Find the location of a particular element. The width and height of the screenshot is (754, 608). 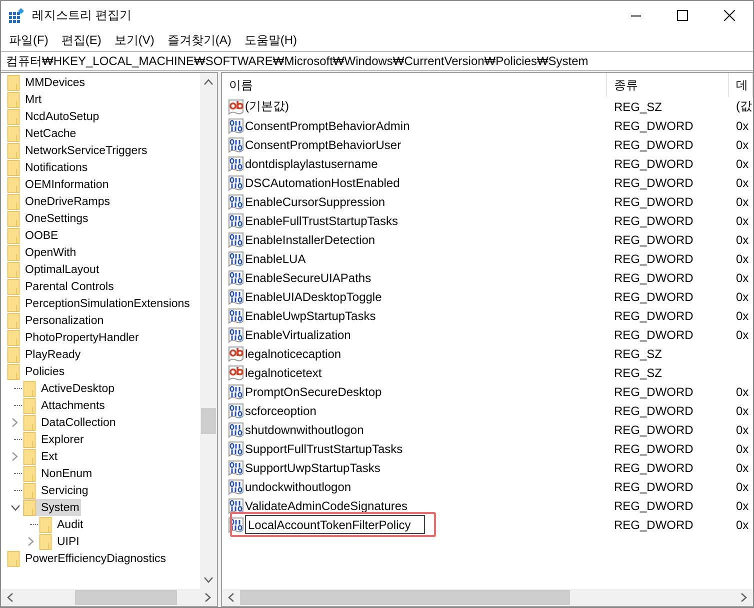

tree-item: Personalization is located at coordinates (56, 320).